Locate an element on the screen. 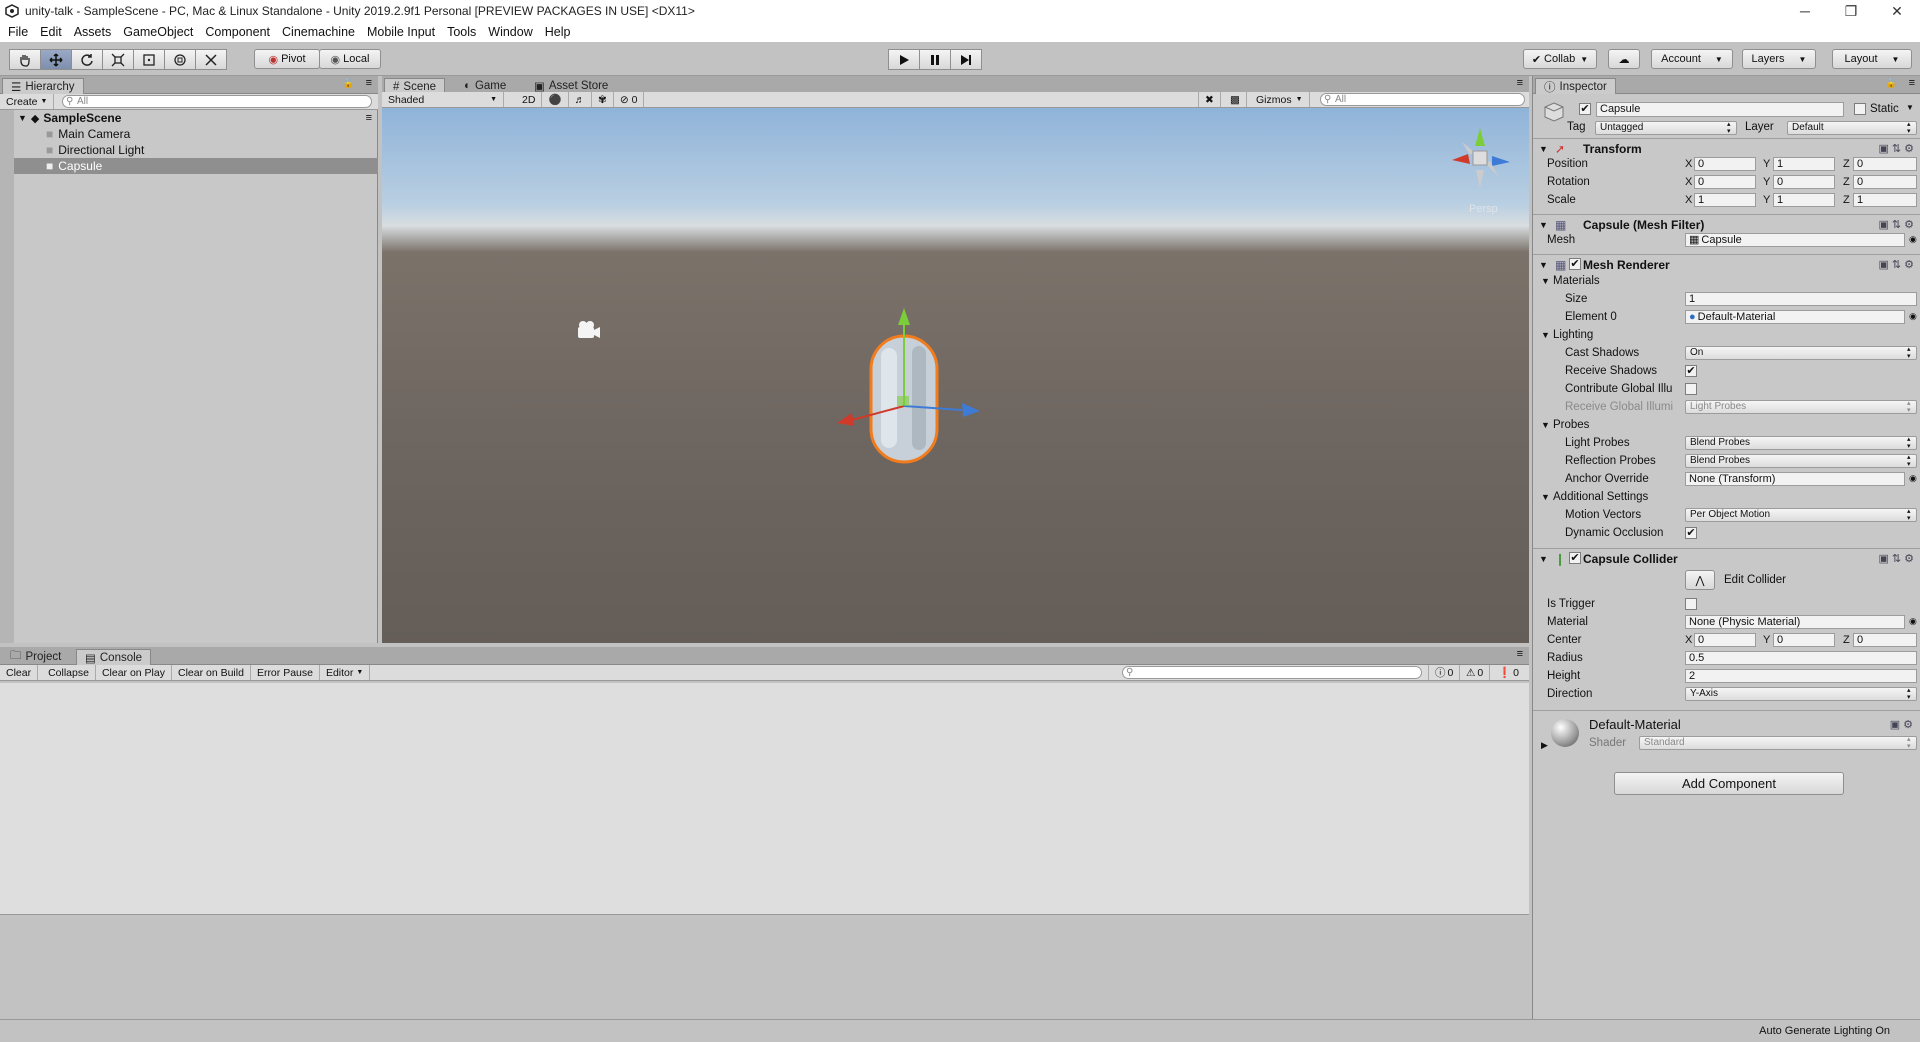 Image resolution: width=1920 pixels, height=1042 pixels. console-search-input: ⚲ is located at coordinates (1272, 672).